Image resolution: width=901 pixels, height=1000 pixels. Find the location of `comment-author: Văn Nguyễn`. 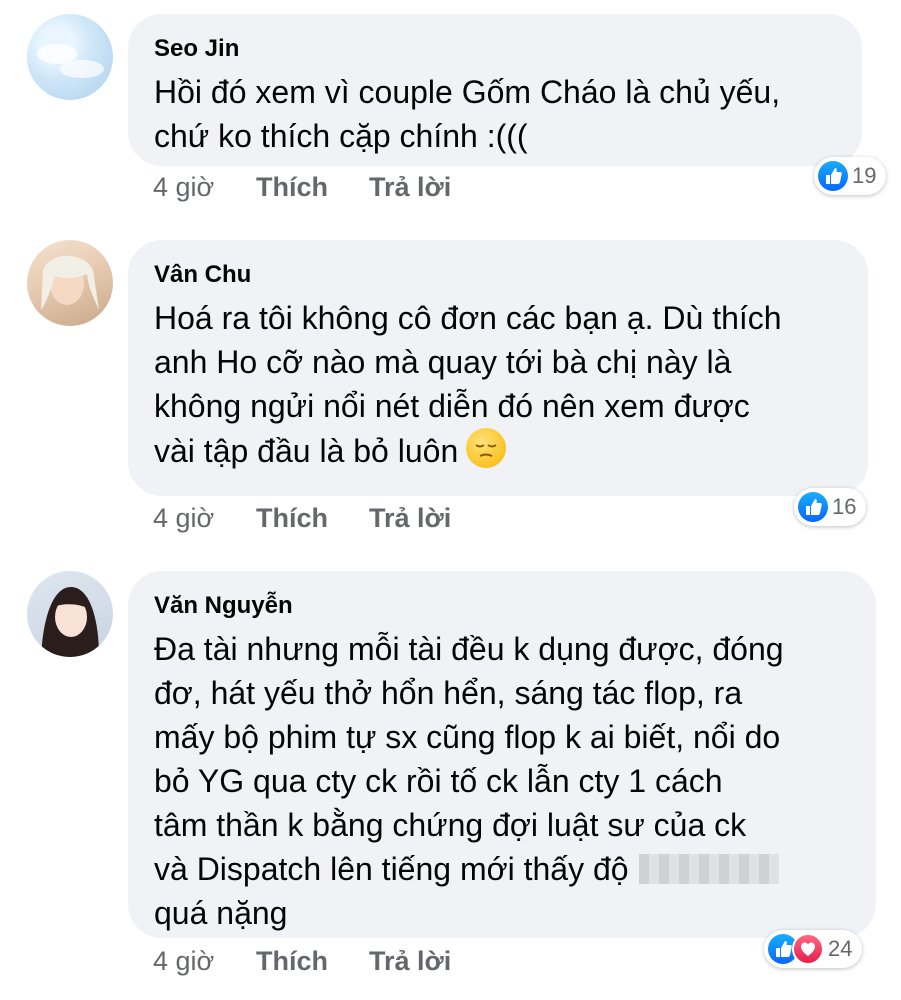

comment-author: Văn Nguyễn is located at coordinates (515, 606).